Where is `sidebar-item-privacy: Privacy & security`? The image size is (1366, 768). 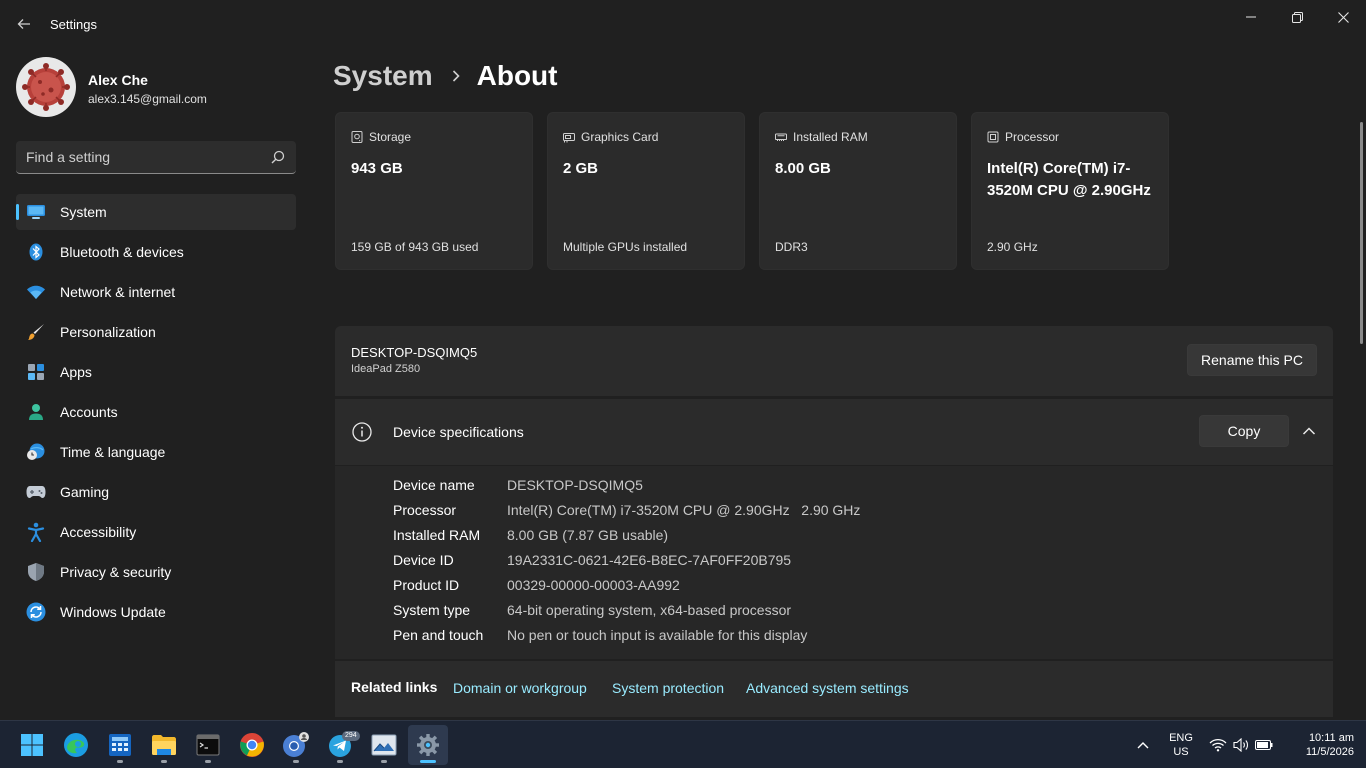 sidebar-item-privacy: Privacy & security is located at coordinates (156, 572).